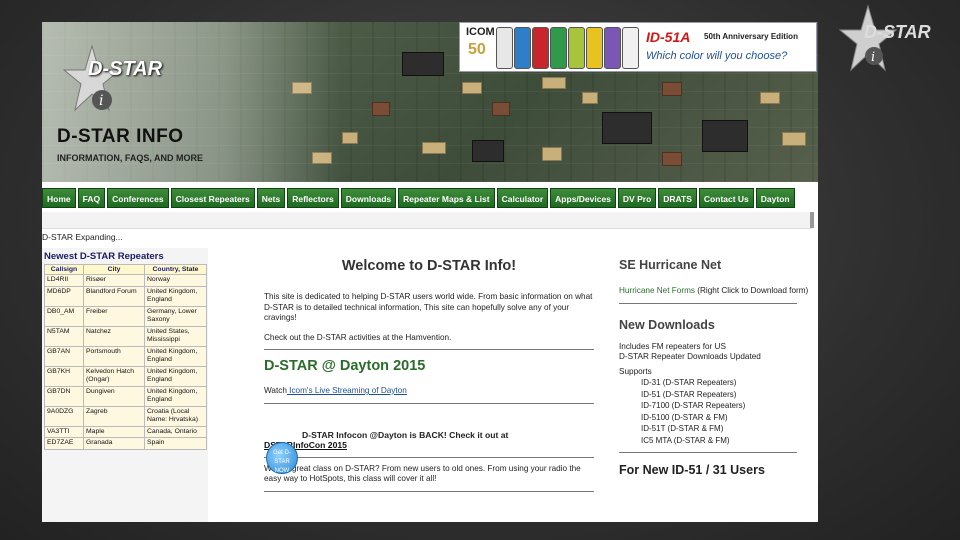  What do you see at coordinates (668, 37) in the screenshot?
I see `ad-model: ID-51A` at bounding box center [668, 37].